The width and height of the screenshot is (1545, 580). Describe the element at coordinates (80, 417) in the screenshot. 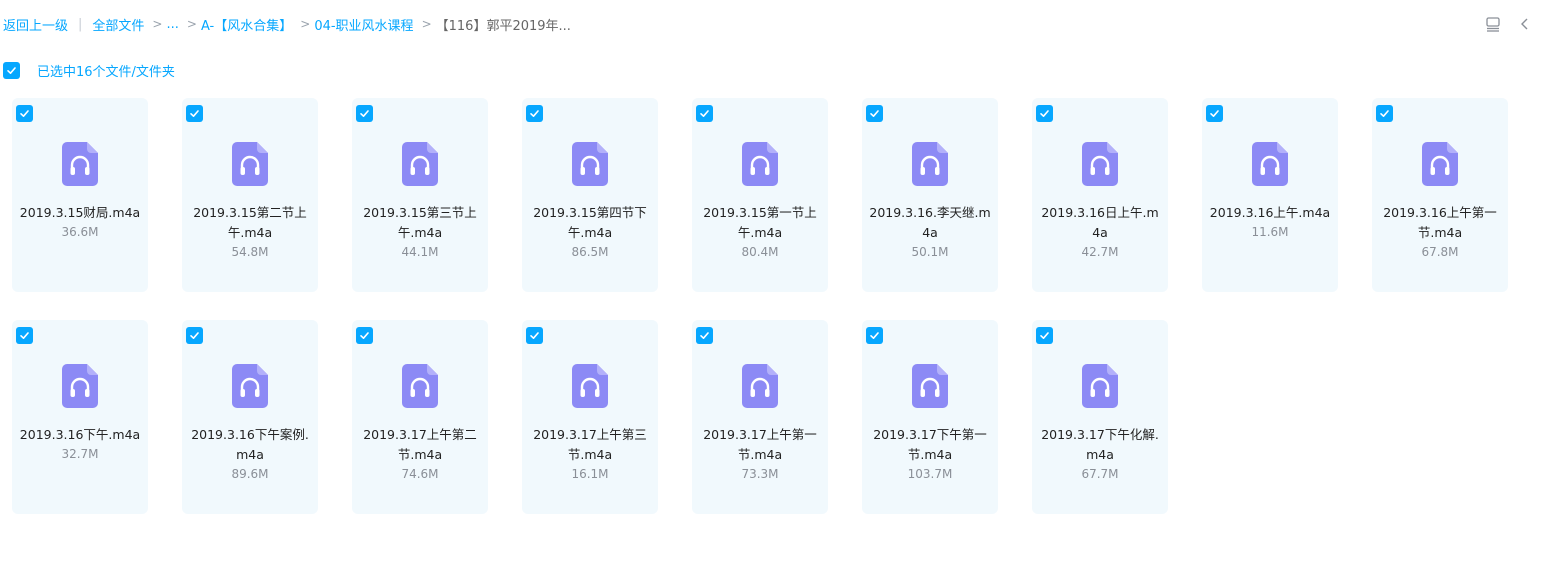

I see `file-card: 2019.3.16下午.m4a 32.7M` at that location.